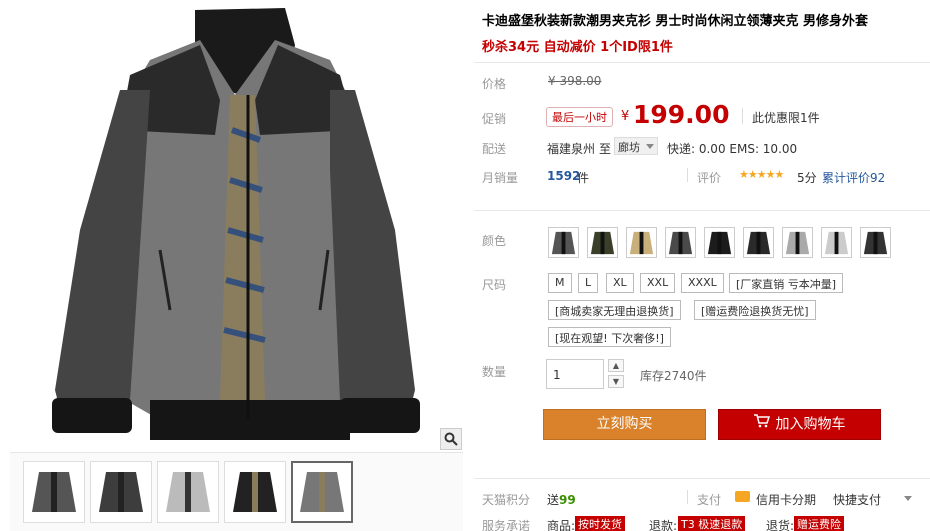  What do you see at coordinates (629, 147) in the screenshot?
I see `destination-value: 廊坊` at bounding box center [629, 147].